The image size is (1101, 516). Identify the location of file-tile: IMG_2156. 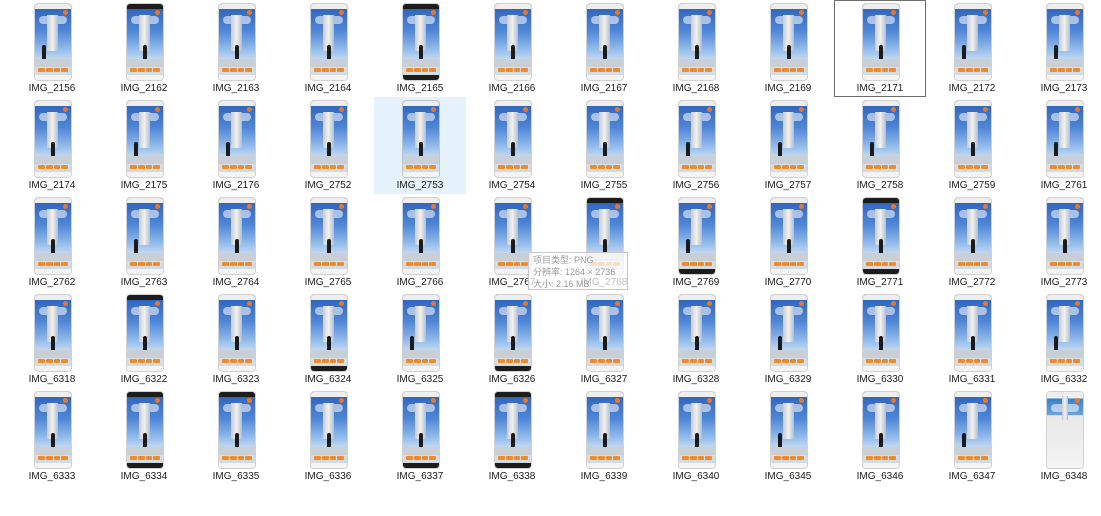
(52, 48).